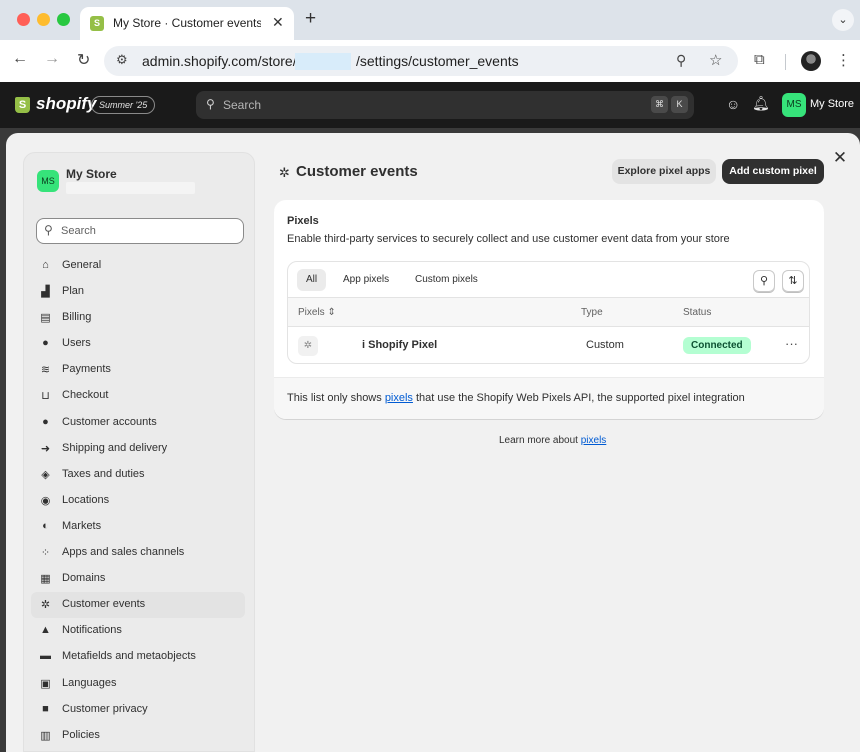 The image size is (860, 752). I want to click on store-name: My Store, so click(91, 174).